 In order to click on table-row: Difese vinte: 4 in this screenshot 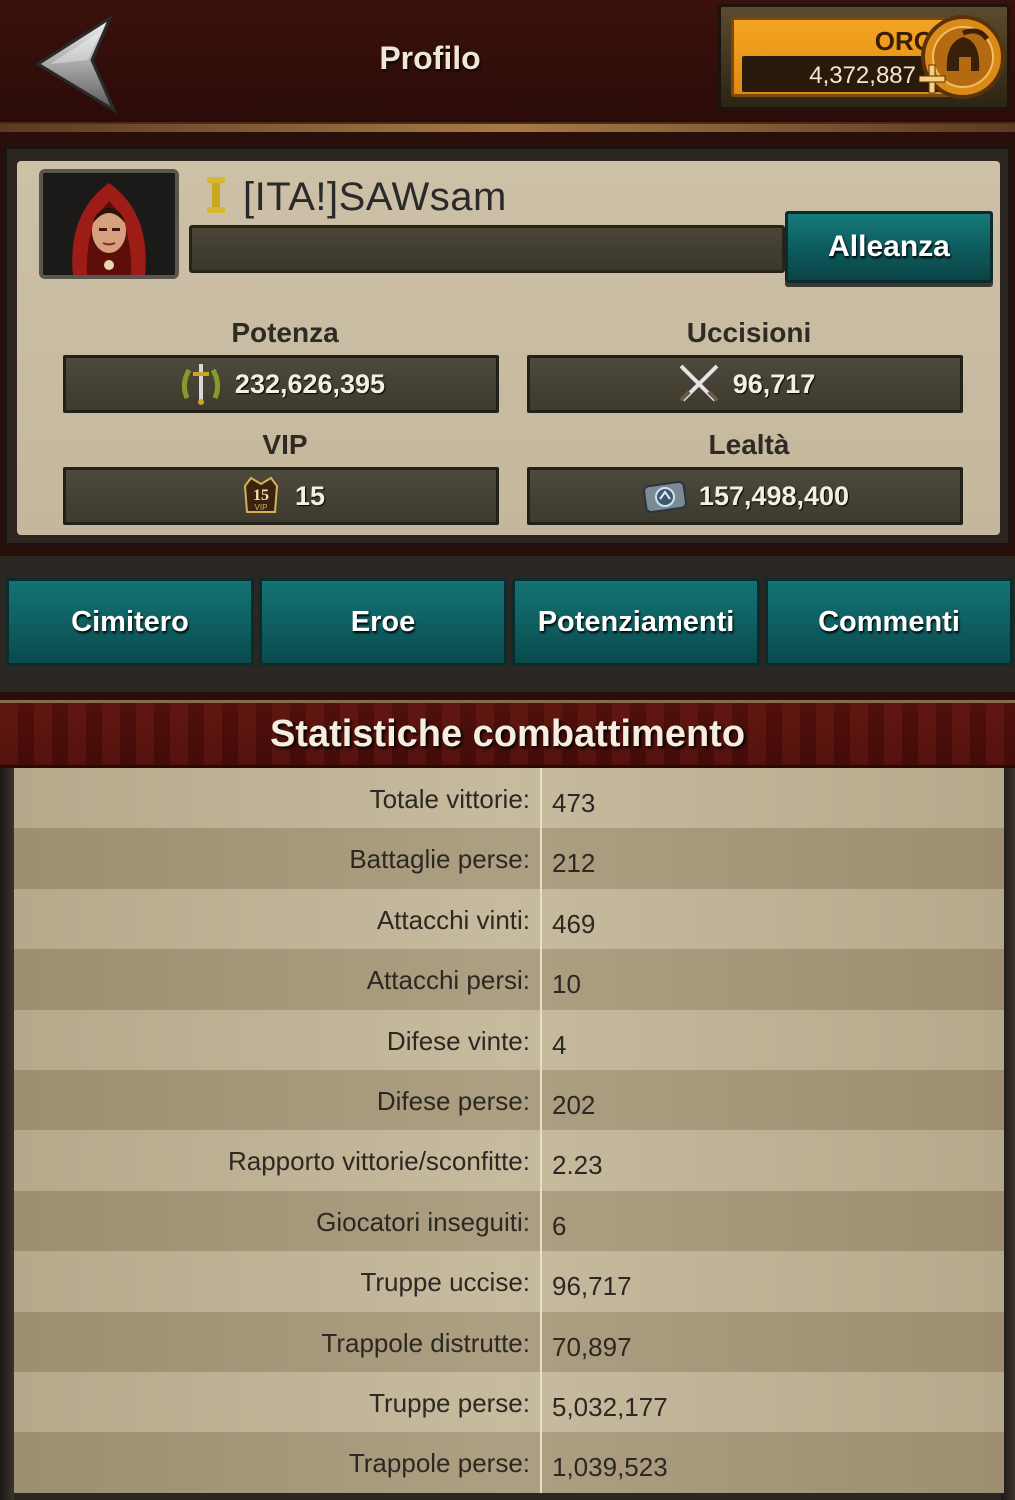, I will do `click(509, 1039)`.